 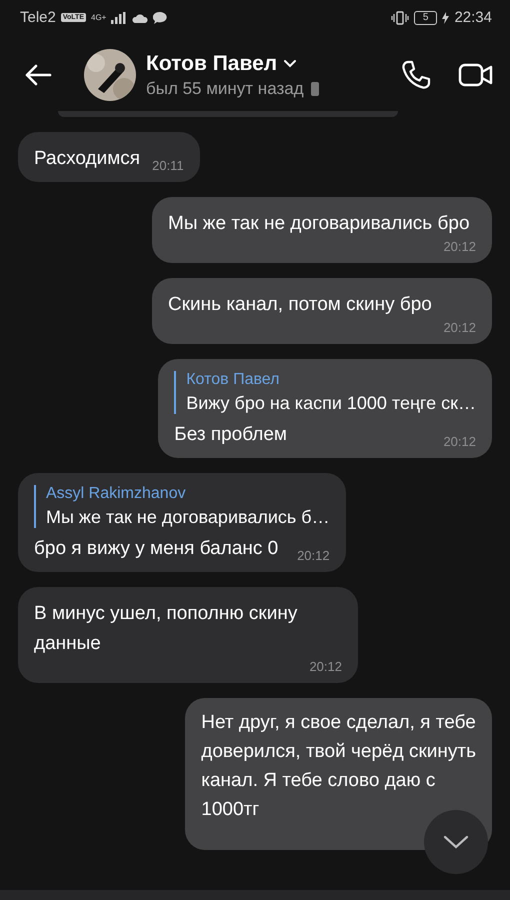 I want to click on back-arrow-icon, so click(x=38, y=75).